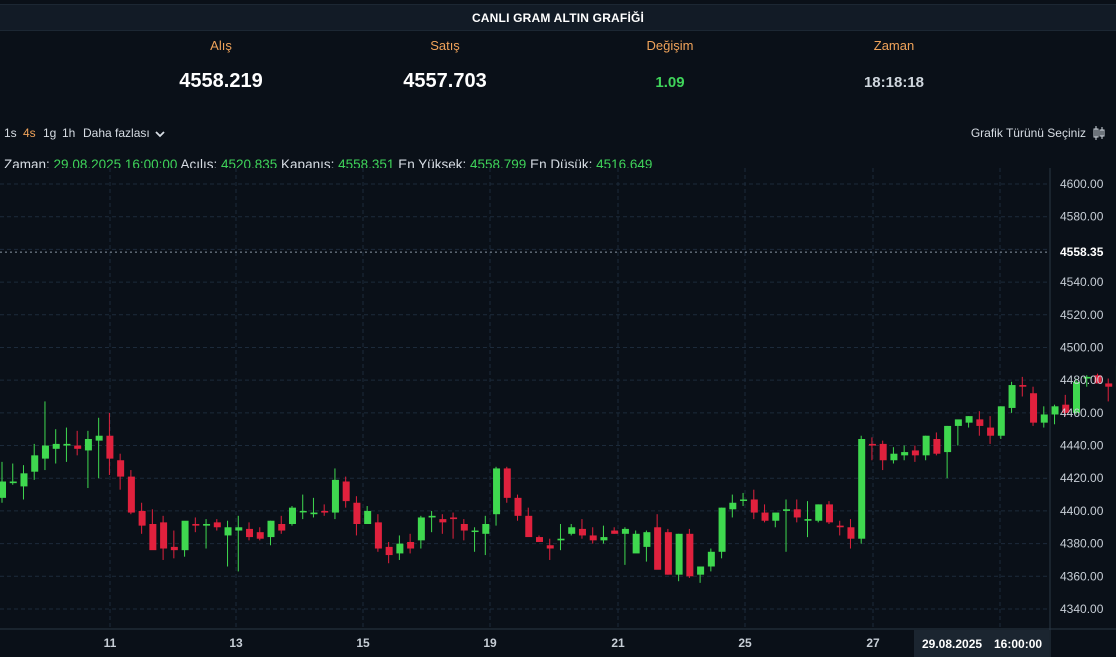 Image resolution: width=1116 pixels, height=657 pixels. I want to click on y-tick-label: 4600.00, so click(1082, 184).